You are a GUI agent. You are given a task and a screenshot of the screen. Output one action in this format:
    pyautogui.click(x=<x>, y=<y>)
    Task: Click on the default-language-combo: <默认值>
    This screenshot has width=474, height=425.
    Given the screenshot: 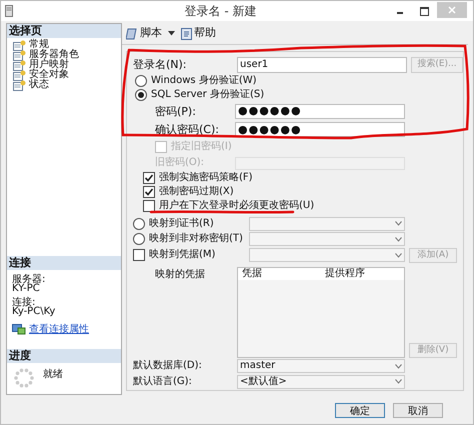 What is the action you would take?
    pyautogui.click(x=321, y=381)
    